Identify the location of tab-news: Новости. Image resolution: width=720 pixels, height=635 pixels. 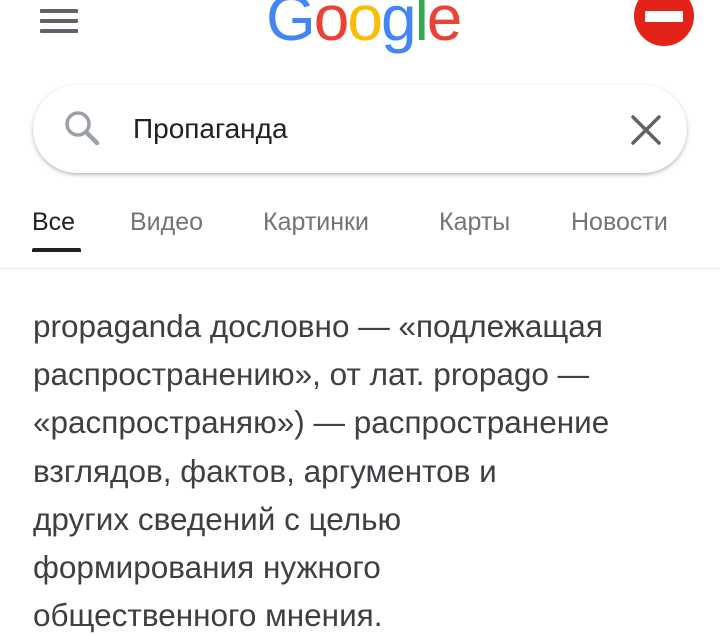
(619, 222).